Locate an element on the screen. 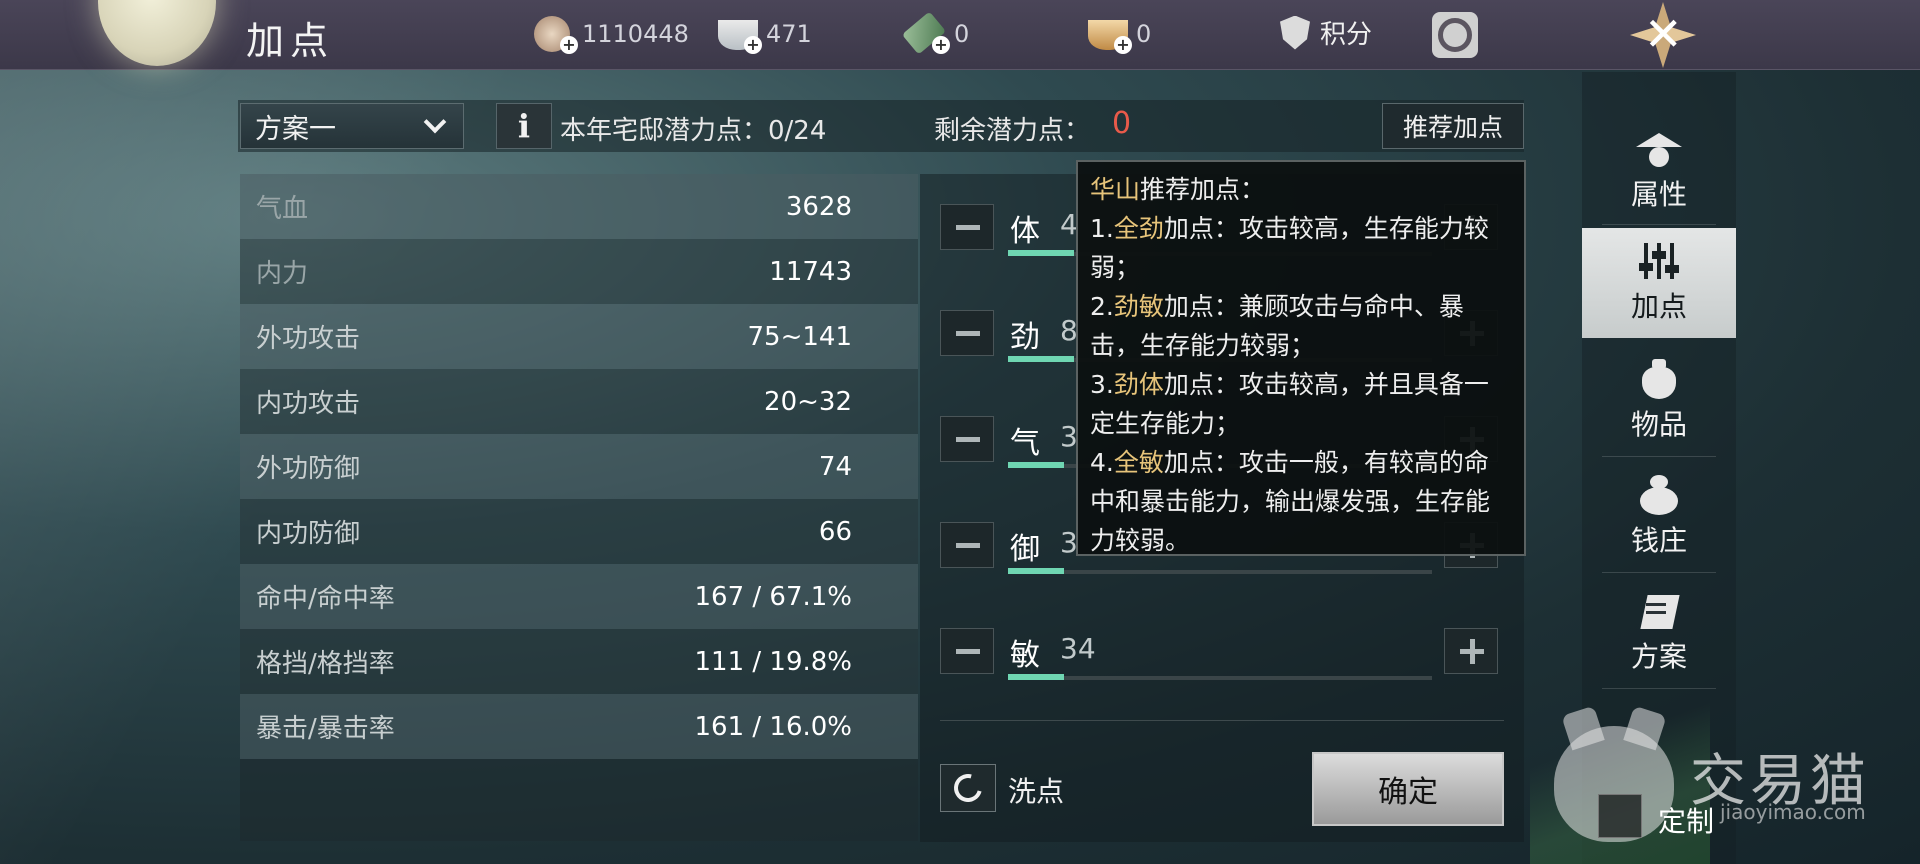 The height and width of the screenshot is (864, 1920). stat-row: 内功防御 66 is located at coordinates (579, 531).